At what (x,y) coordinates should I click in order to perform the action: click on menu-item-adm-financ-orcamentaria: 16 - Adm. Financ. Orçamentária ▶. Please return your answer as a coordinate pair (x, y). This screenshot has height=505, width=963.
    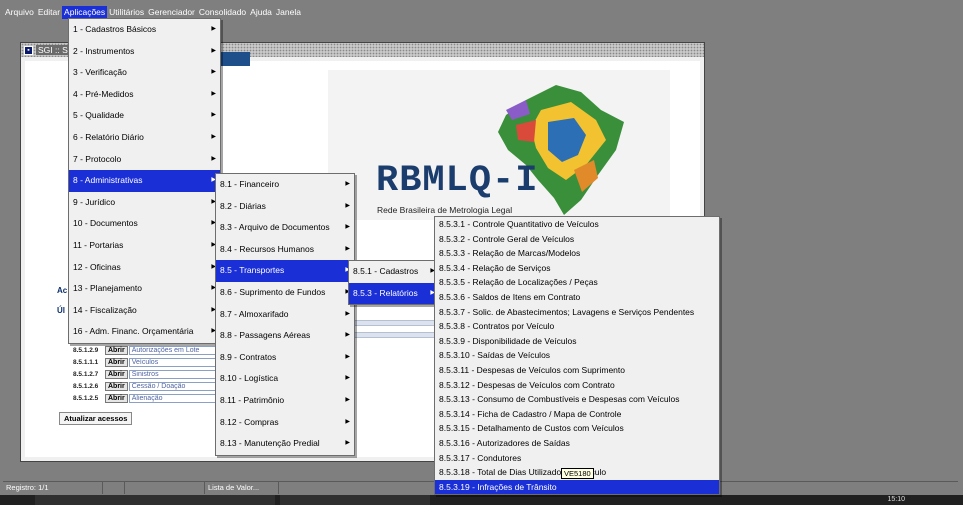
    Looking at the image, I should click on (144, 332).